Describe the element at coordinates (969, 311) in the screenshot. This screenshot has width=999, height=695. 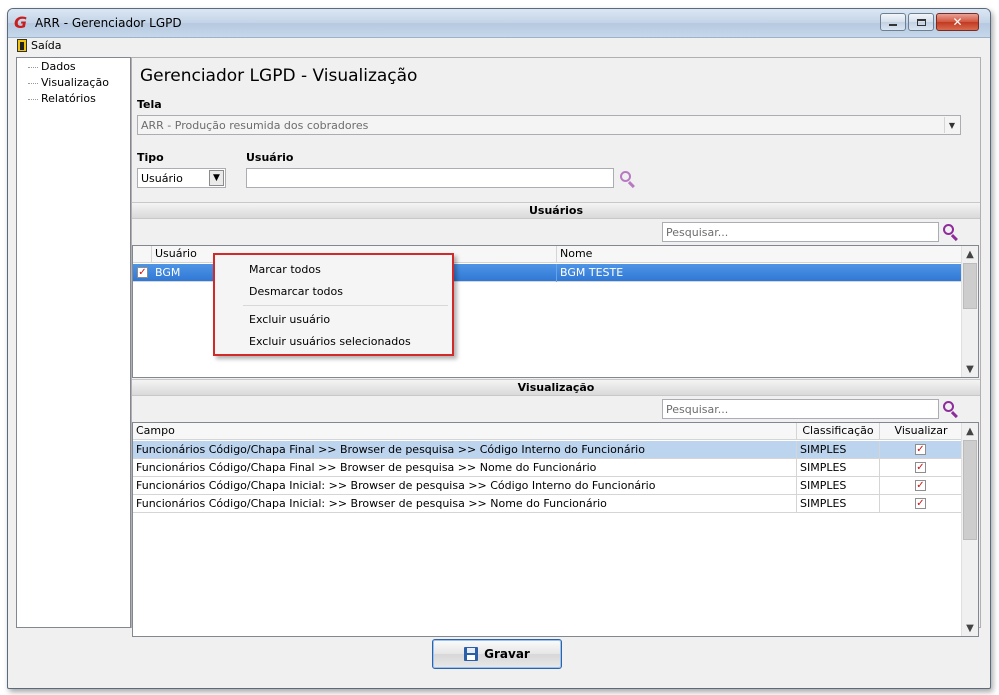
I see `usuarios-scrollbar: ▲ ▼` at that location.